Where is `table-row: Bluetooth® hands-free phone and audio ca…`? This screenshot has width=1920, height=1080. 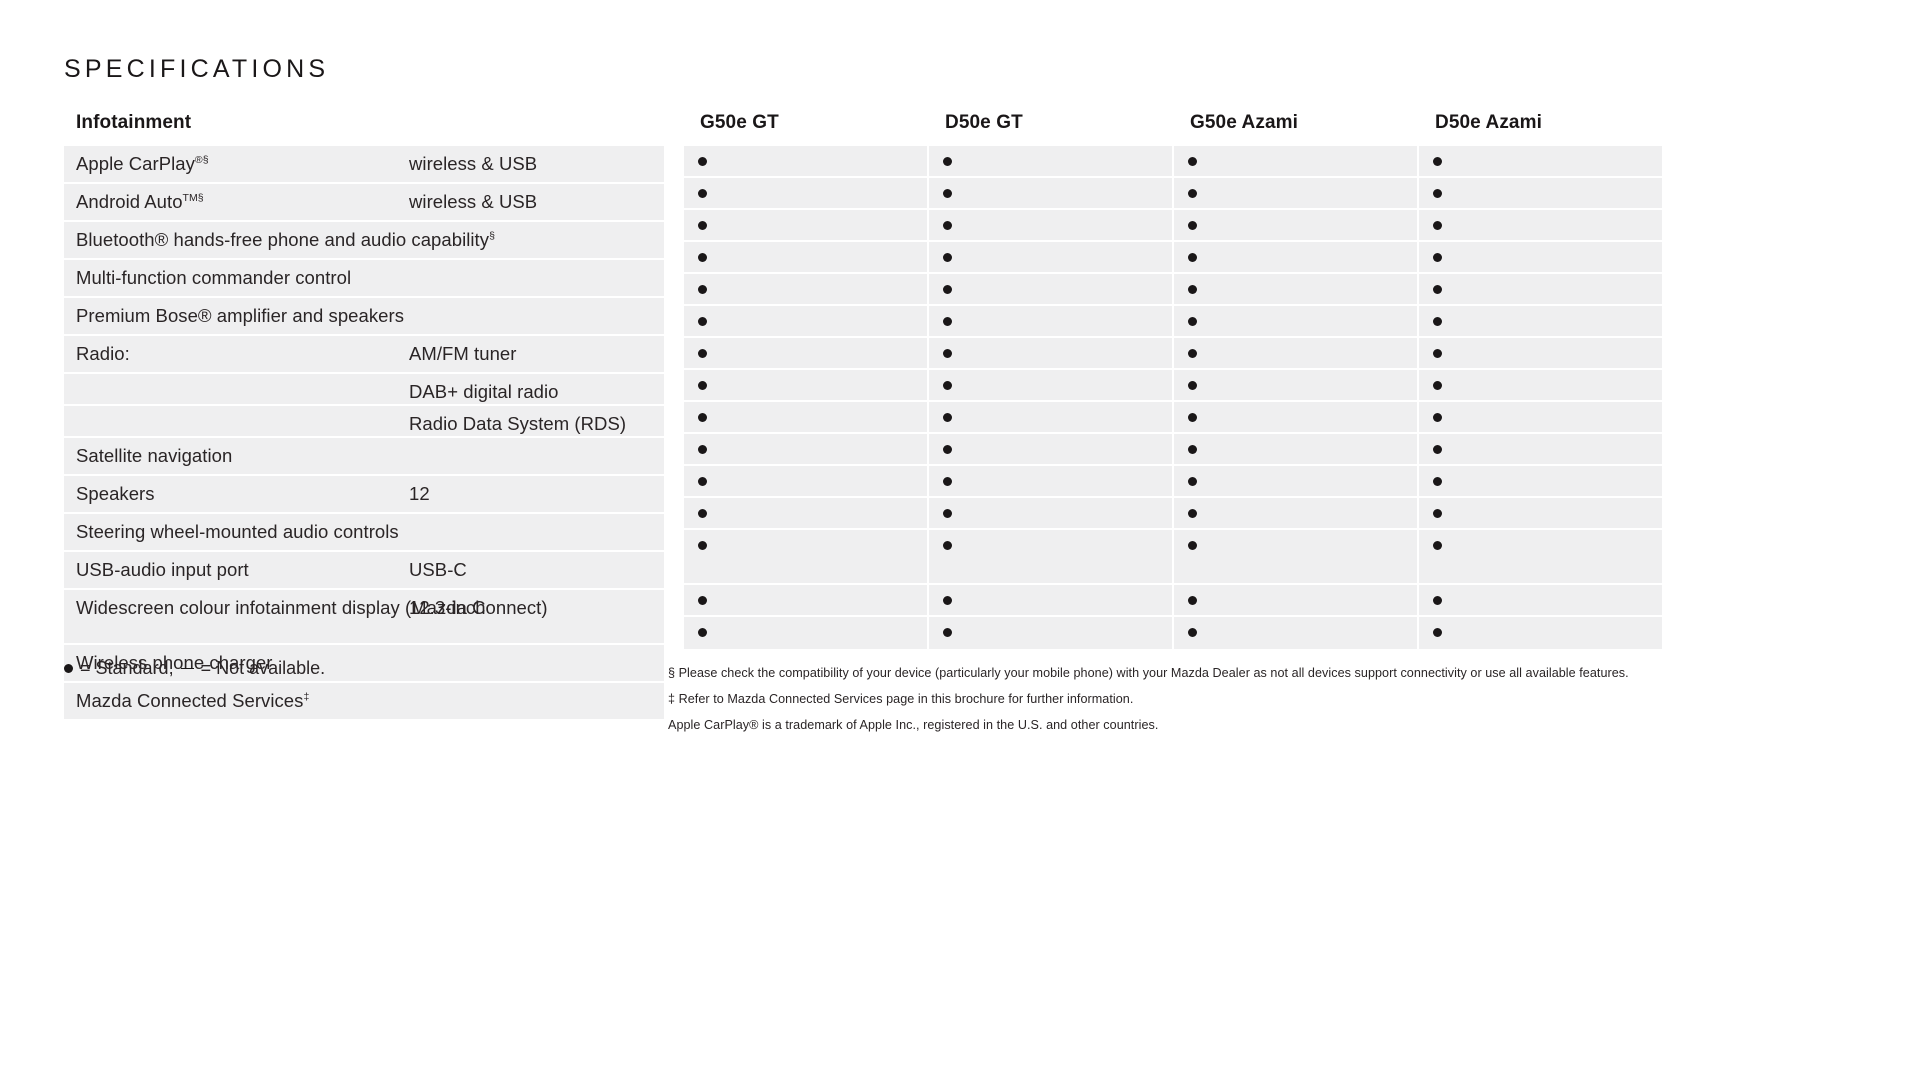
table-row: Bluetooth® hands-free phone and audio ca… is located at coordinates (364, 241).